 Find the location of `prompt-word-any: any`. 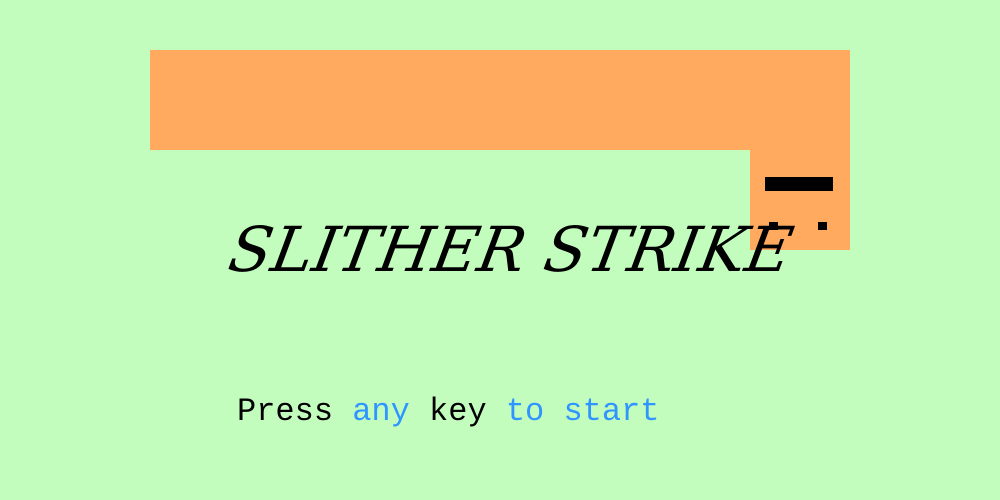

prompt-word-any: any is located at coordinates (381, 411).